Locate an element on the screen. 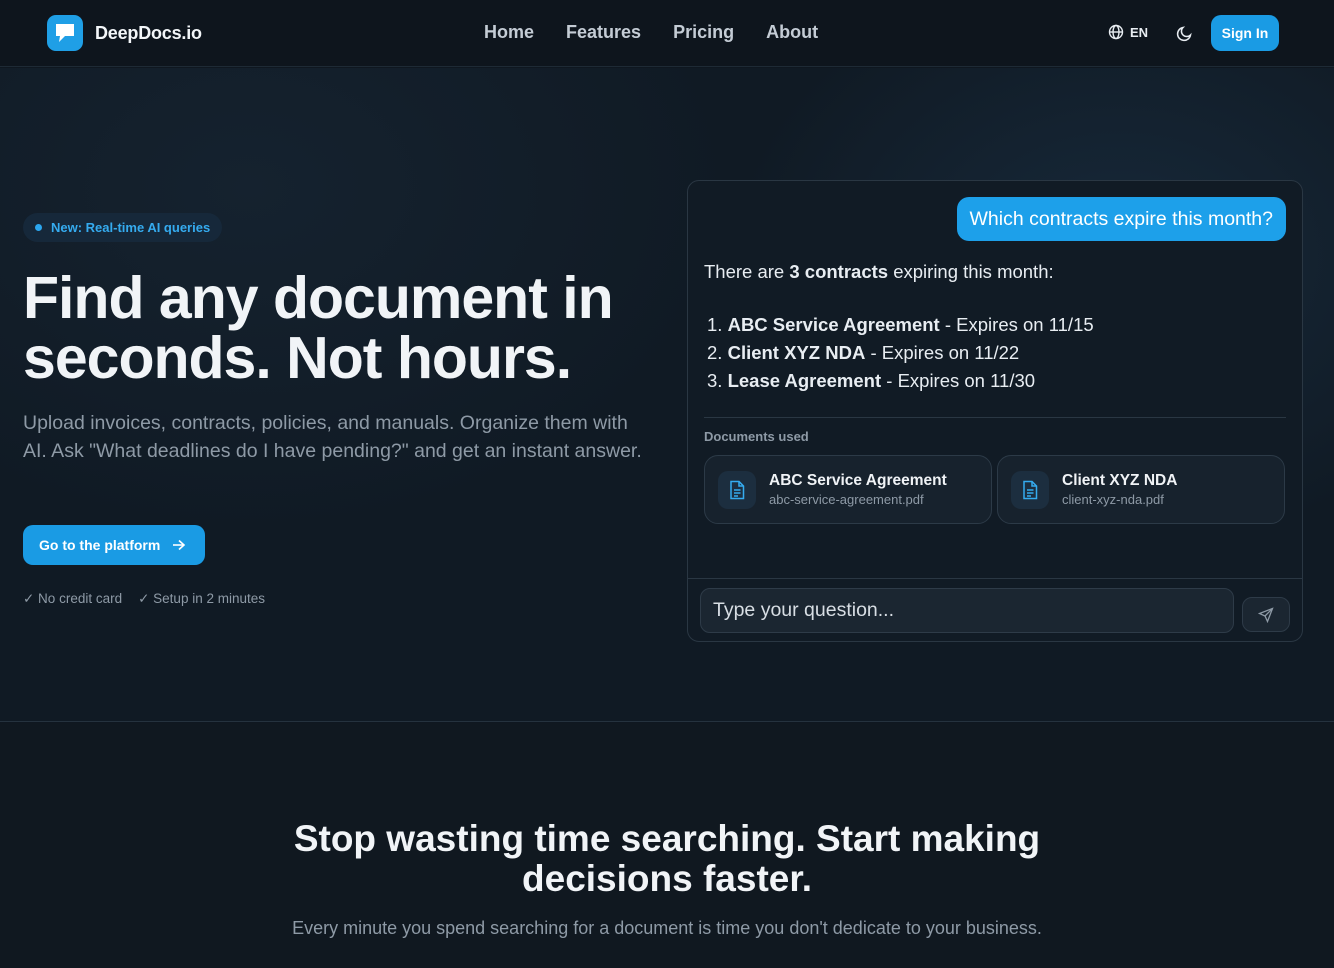 The image size is (1334, 968). go-to-platform-button: Go to the platform is located at coordinates (114, 545).